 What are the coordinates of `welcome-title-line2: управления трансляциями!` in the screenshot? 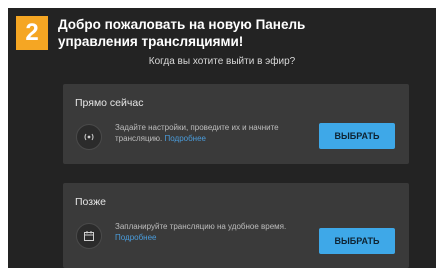 It's located at (151, 41).